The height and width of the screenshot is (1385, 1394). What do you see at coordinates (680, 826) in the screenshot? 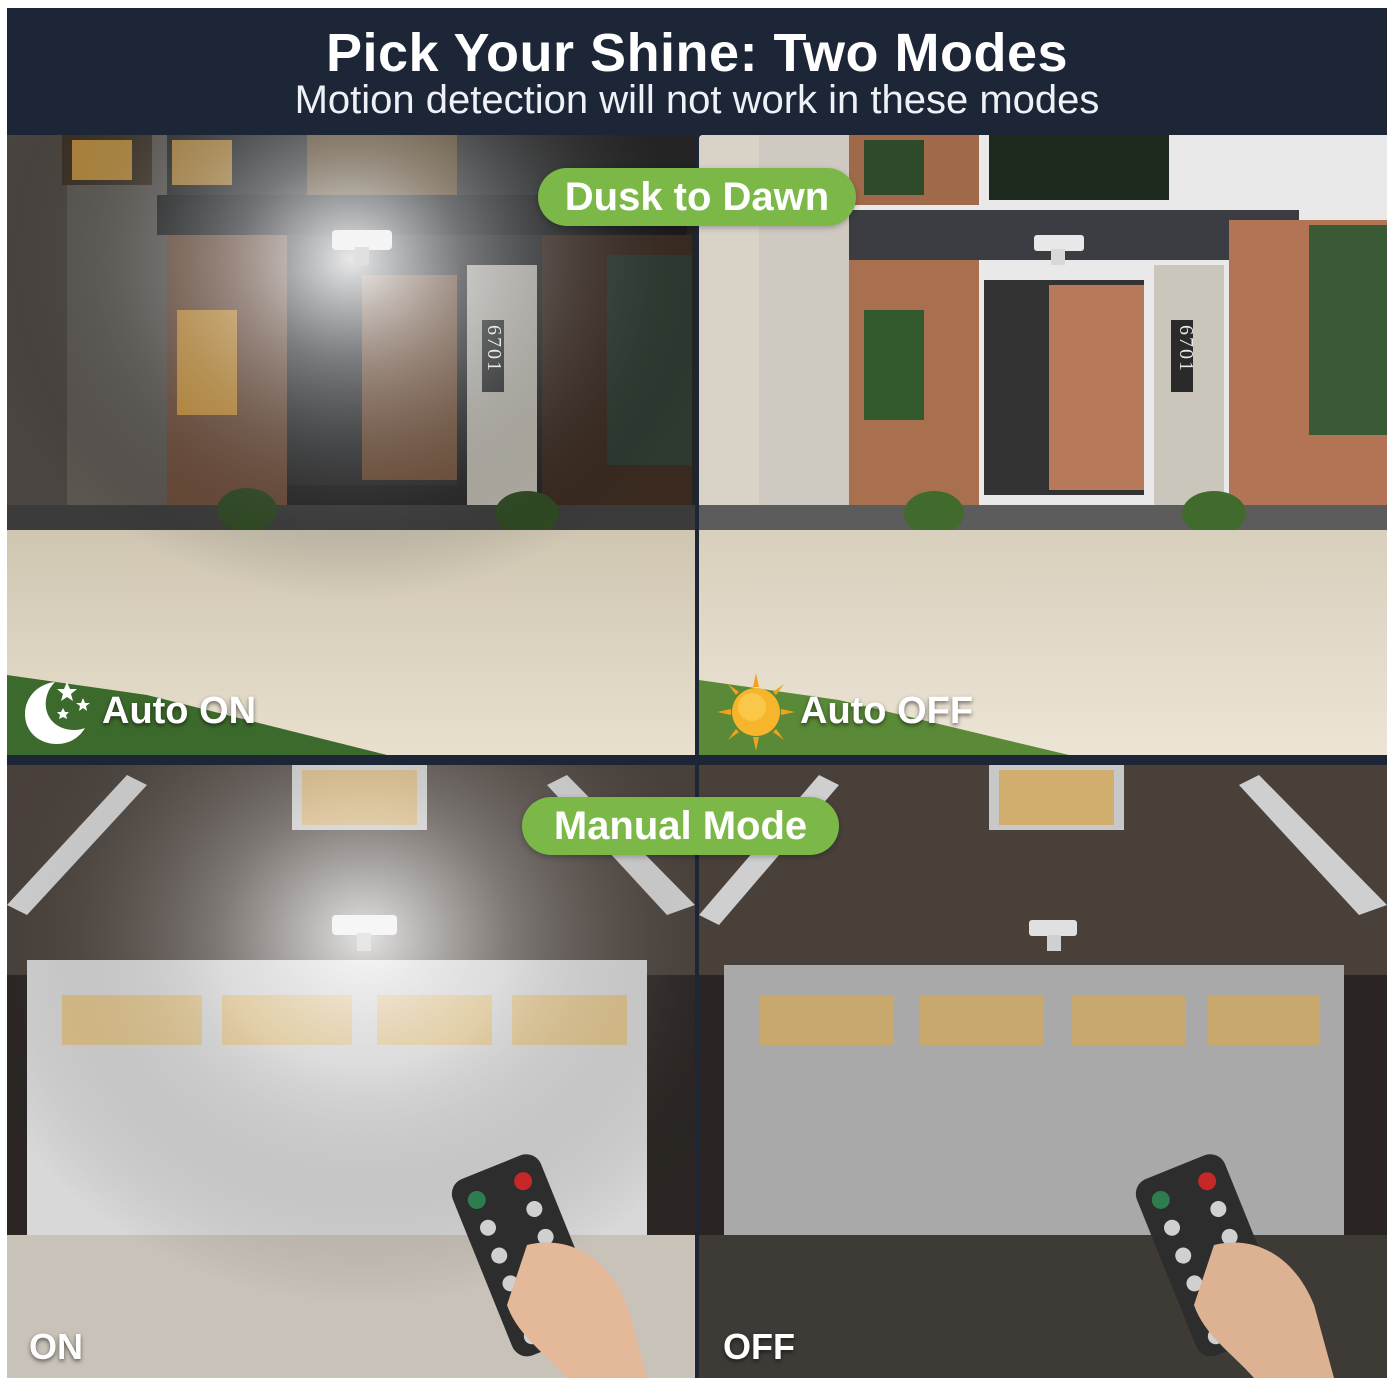
I see `manual-mode-badge: Manual Mode` at bounding box center [680, 826].